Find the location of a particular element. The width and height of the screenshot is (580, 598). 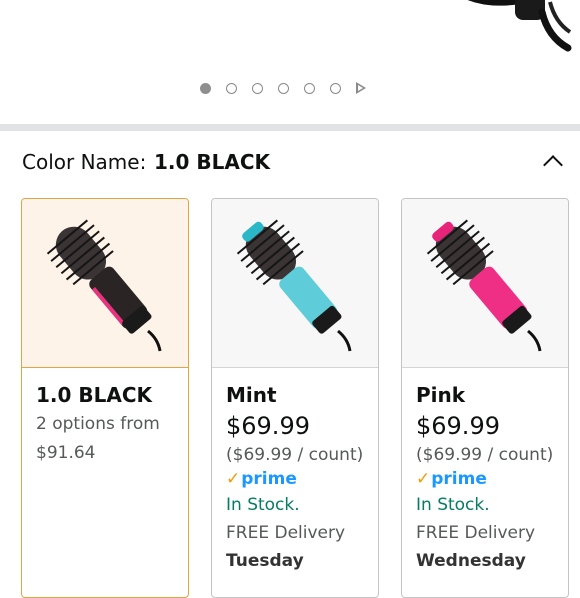

product-hero-image is located at coordinates (519, 26).